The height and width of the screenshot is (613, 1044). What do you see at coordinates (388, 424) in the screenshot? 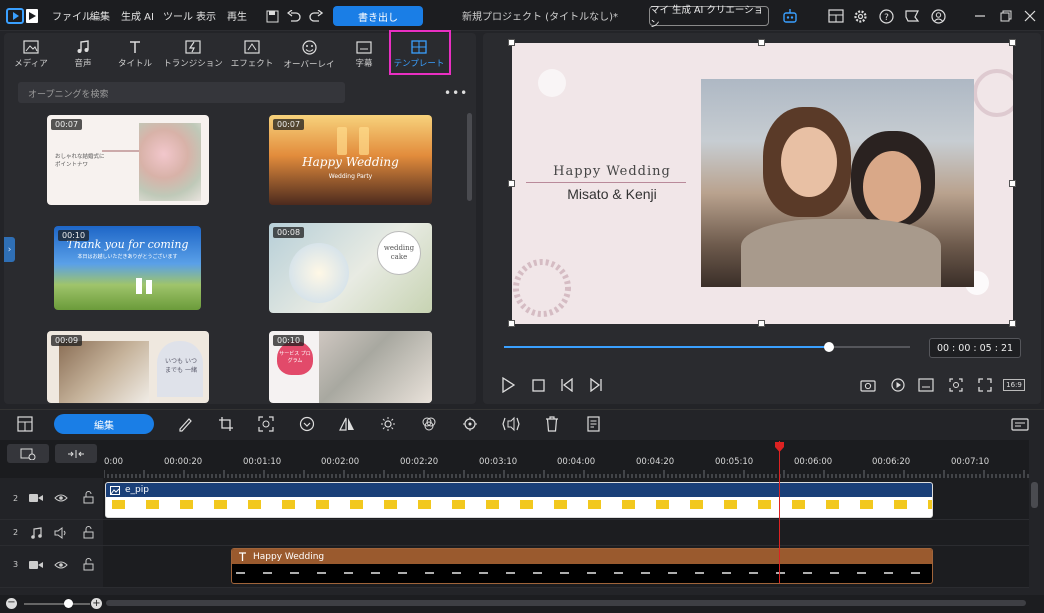
I see `brightness-icon` at bounding box center [388, 424].